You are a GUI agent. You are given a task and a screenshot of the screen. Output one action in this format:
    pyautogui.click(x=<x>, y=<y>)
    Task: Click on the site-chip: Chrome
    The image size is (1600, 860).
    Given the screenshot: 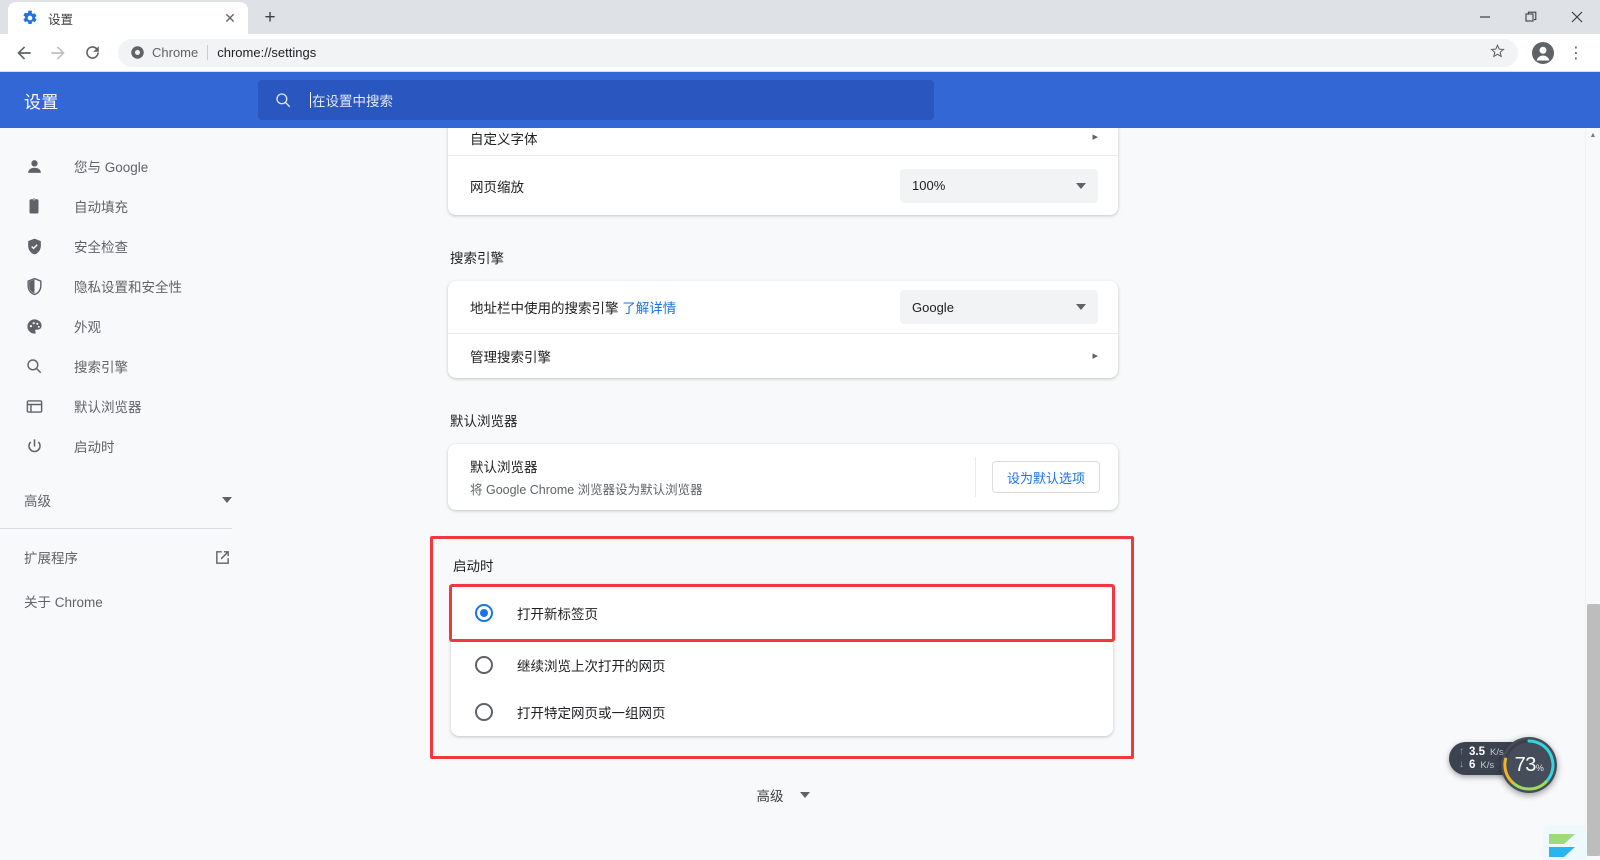 What is the action you would take?
    pyautogui.click(x=164, y=52)
    